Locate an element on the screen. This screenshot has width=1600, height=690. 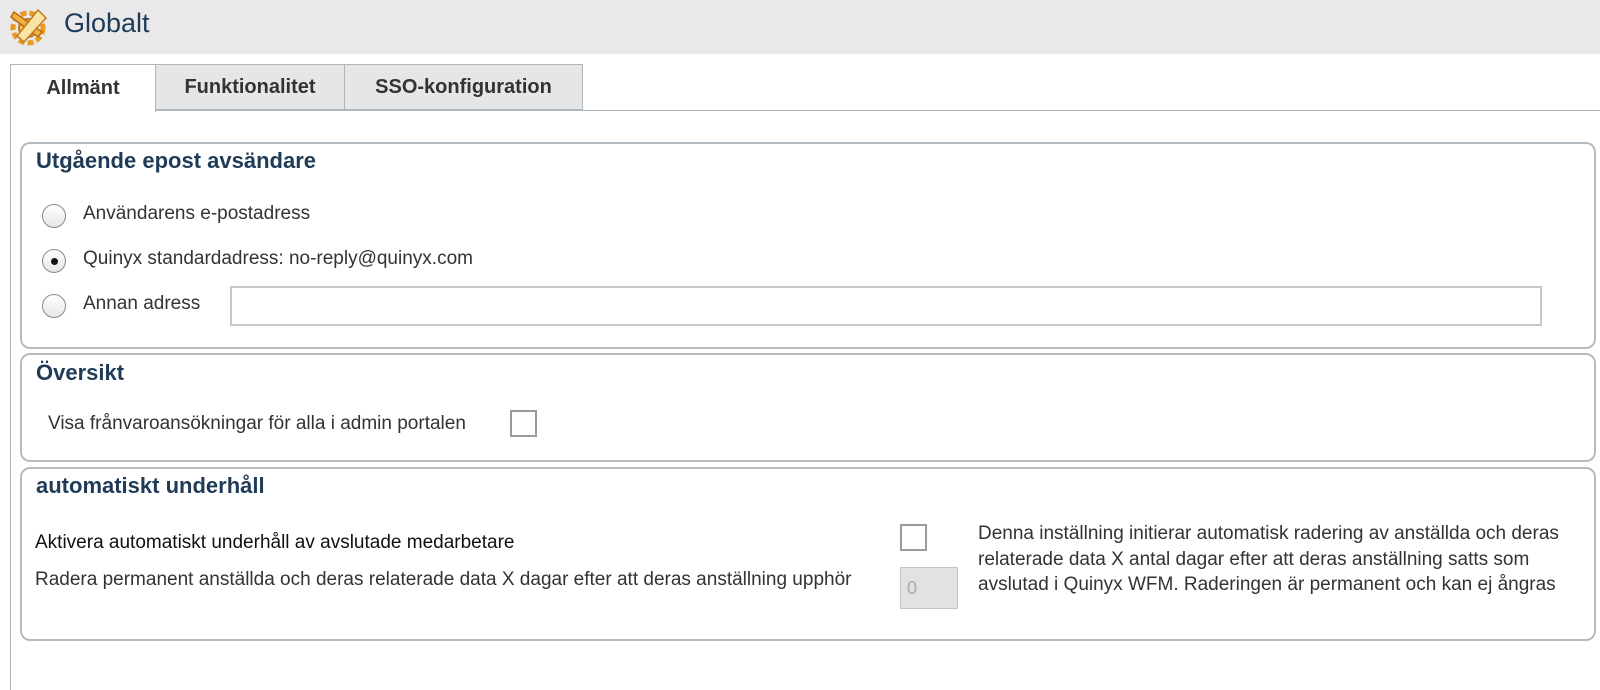
page-title: Globalt is located at coordinates (107, 23).